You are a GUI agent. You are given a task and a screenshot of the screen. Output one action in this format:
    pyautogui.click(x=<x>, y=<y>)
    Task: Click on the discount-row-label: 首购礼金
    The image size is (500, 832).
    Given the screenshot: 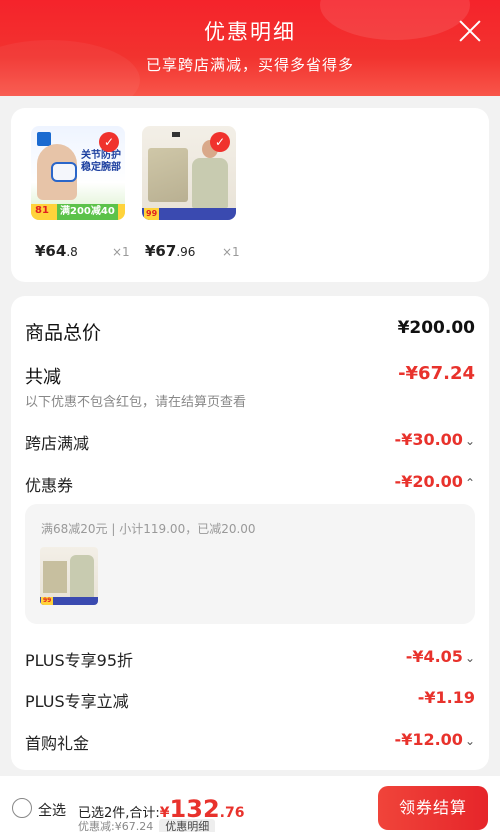 What is the action you would take?
    pyautogui.click(x=57, y=743)
    